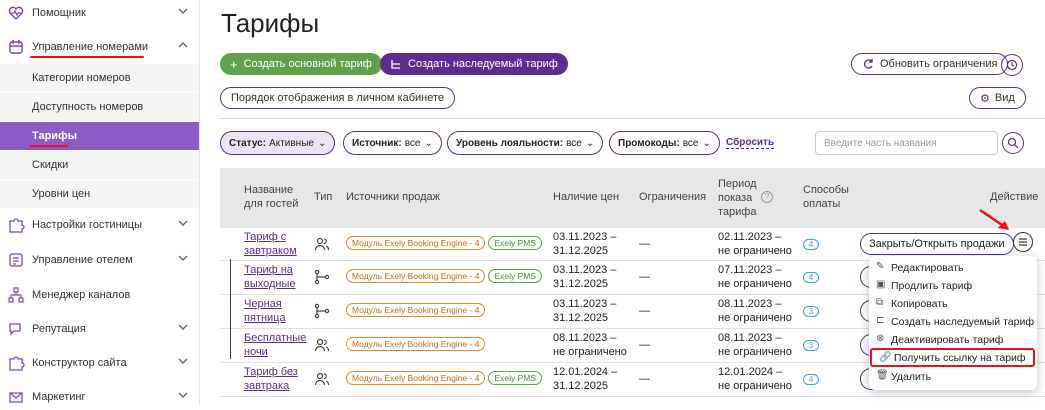 The height and width of the screenshot is (410, 1045). Describe the element at coordinates (953, 304) in the screenshot. I see `menu-item-copy: ⧉ Копировать` at that location.